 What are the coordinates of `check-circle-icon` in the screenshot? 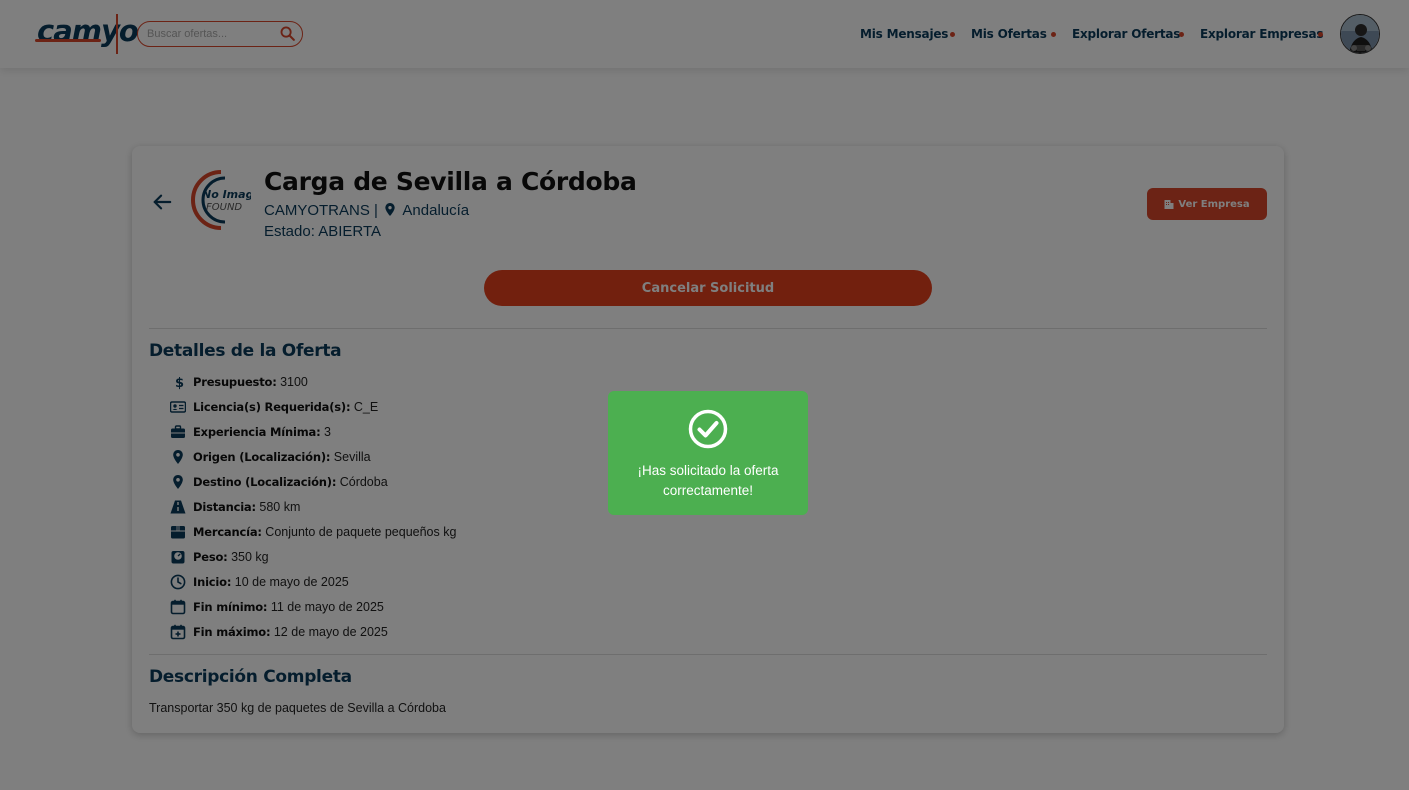 It's located at (708, 429).